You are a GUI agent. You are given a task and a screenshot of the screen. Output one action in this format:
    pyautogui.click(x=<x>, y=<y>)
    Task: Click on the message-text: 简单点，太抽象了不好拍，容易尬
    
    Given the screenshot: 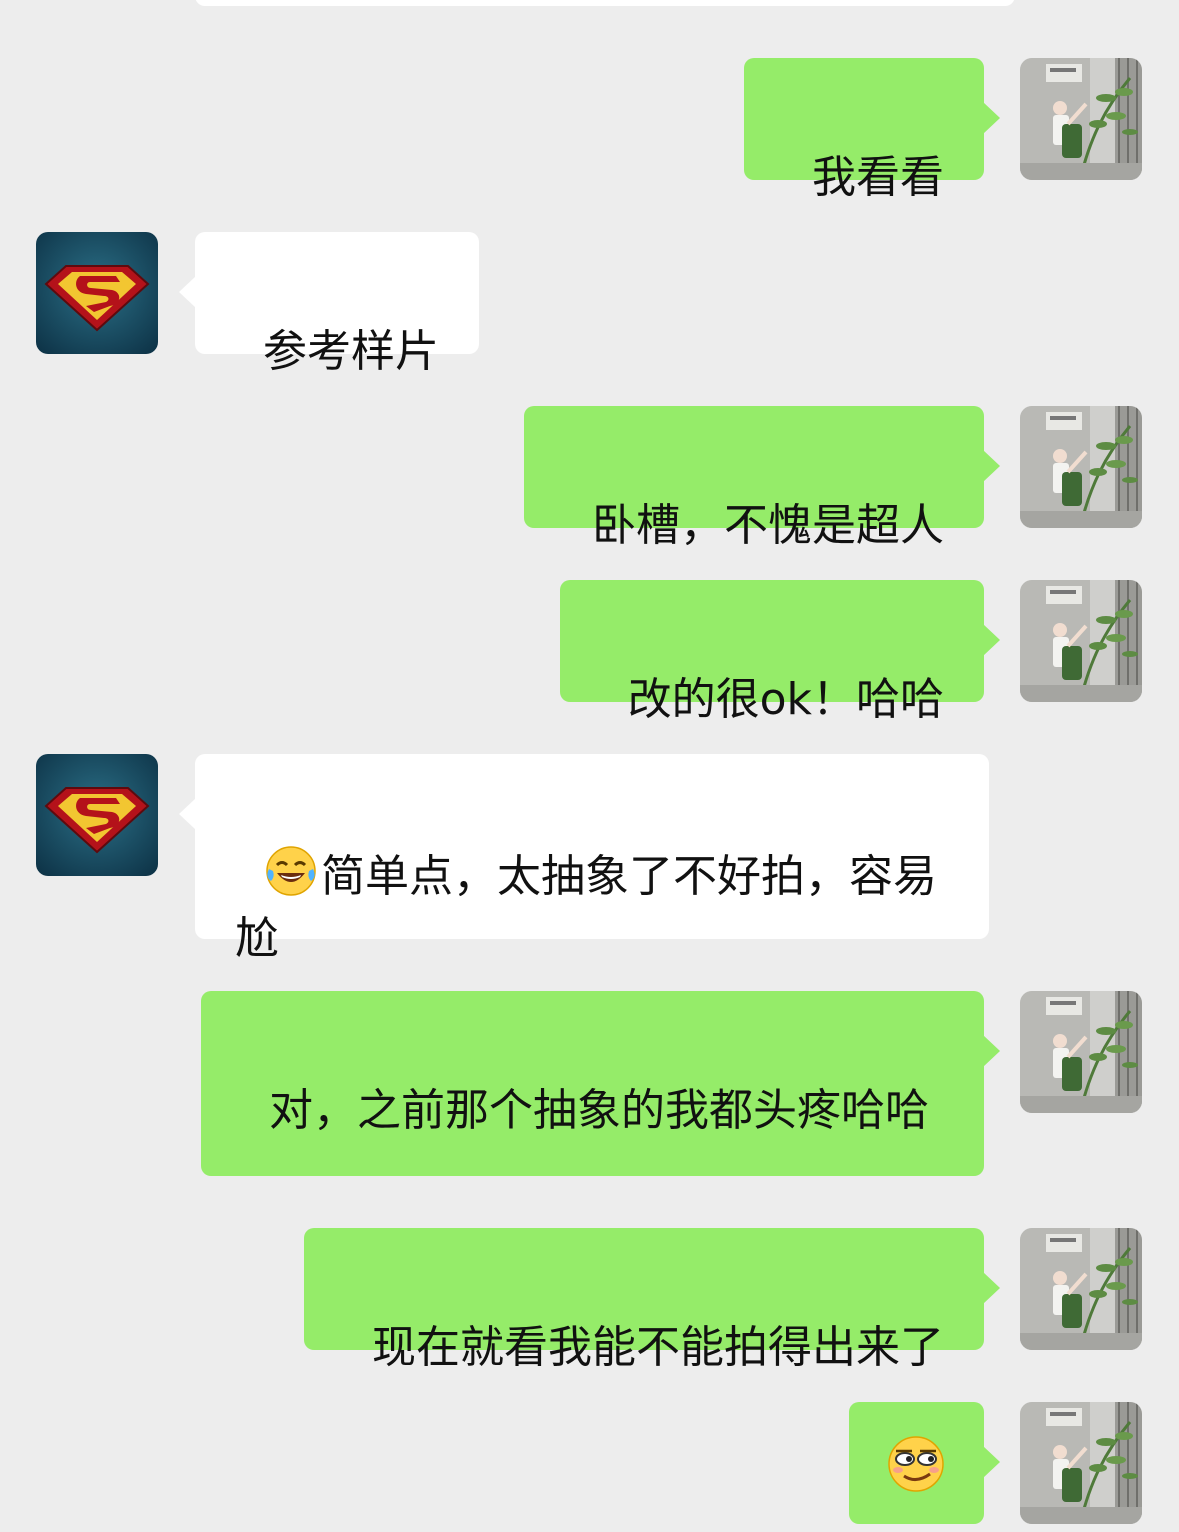 What is the action you would take?
    pyautogui.click(x=586, y=907)
    